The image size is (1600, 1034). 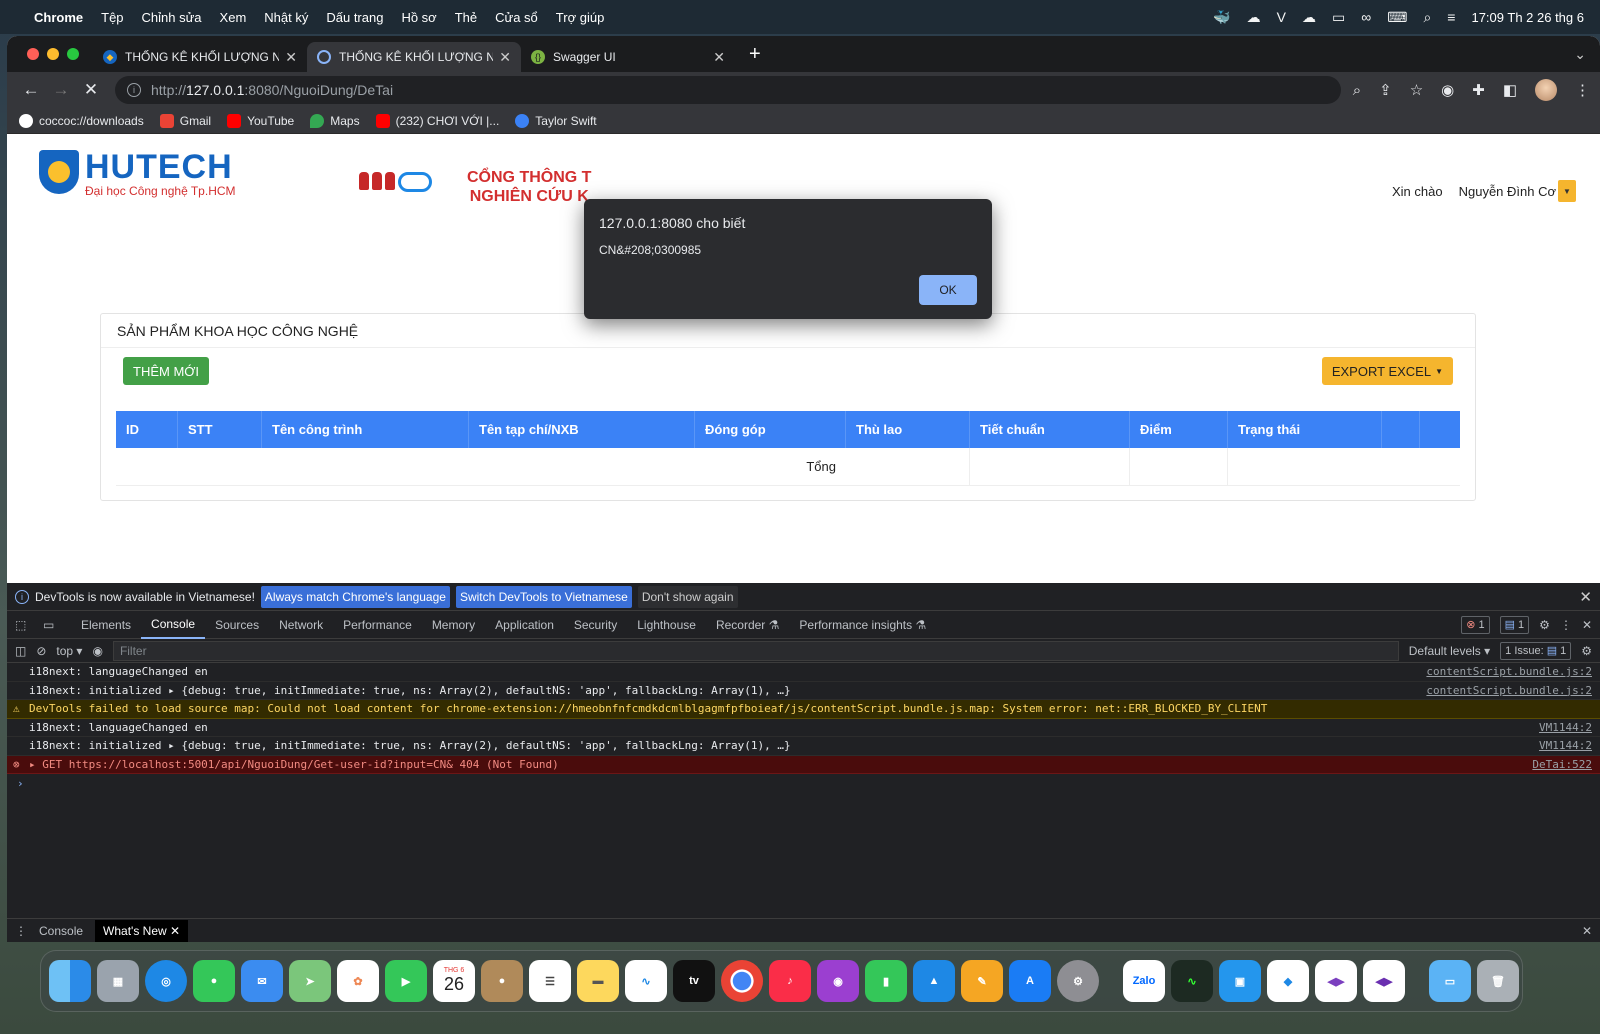 I want to click on alert-ok-button: OK, so click(x=948, y=290).